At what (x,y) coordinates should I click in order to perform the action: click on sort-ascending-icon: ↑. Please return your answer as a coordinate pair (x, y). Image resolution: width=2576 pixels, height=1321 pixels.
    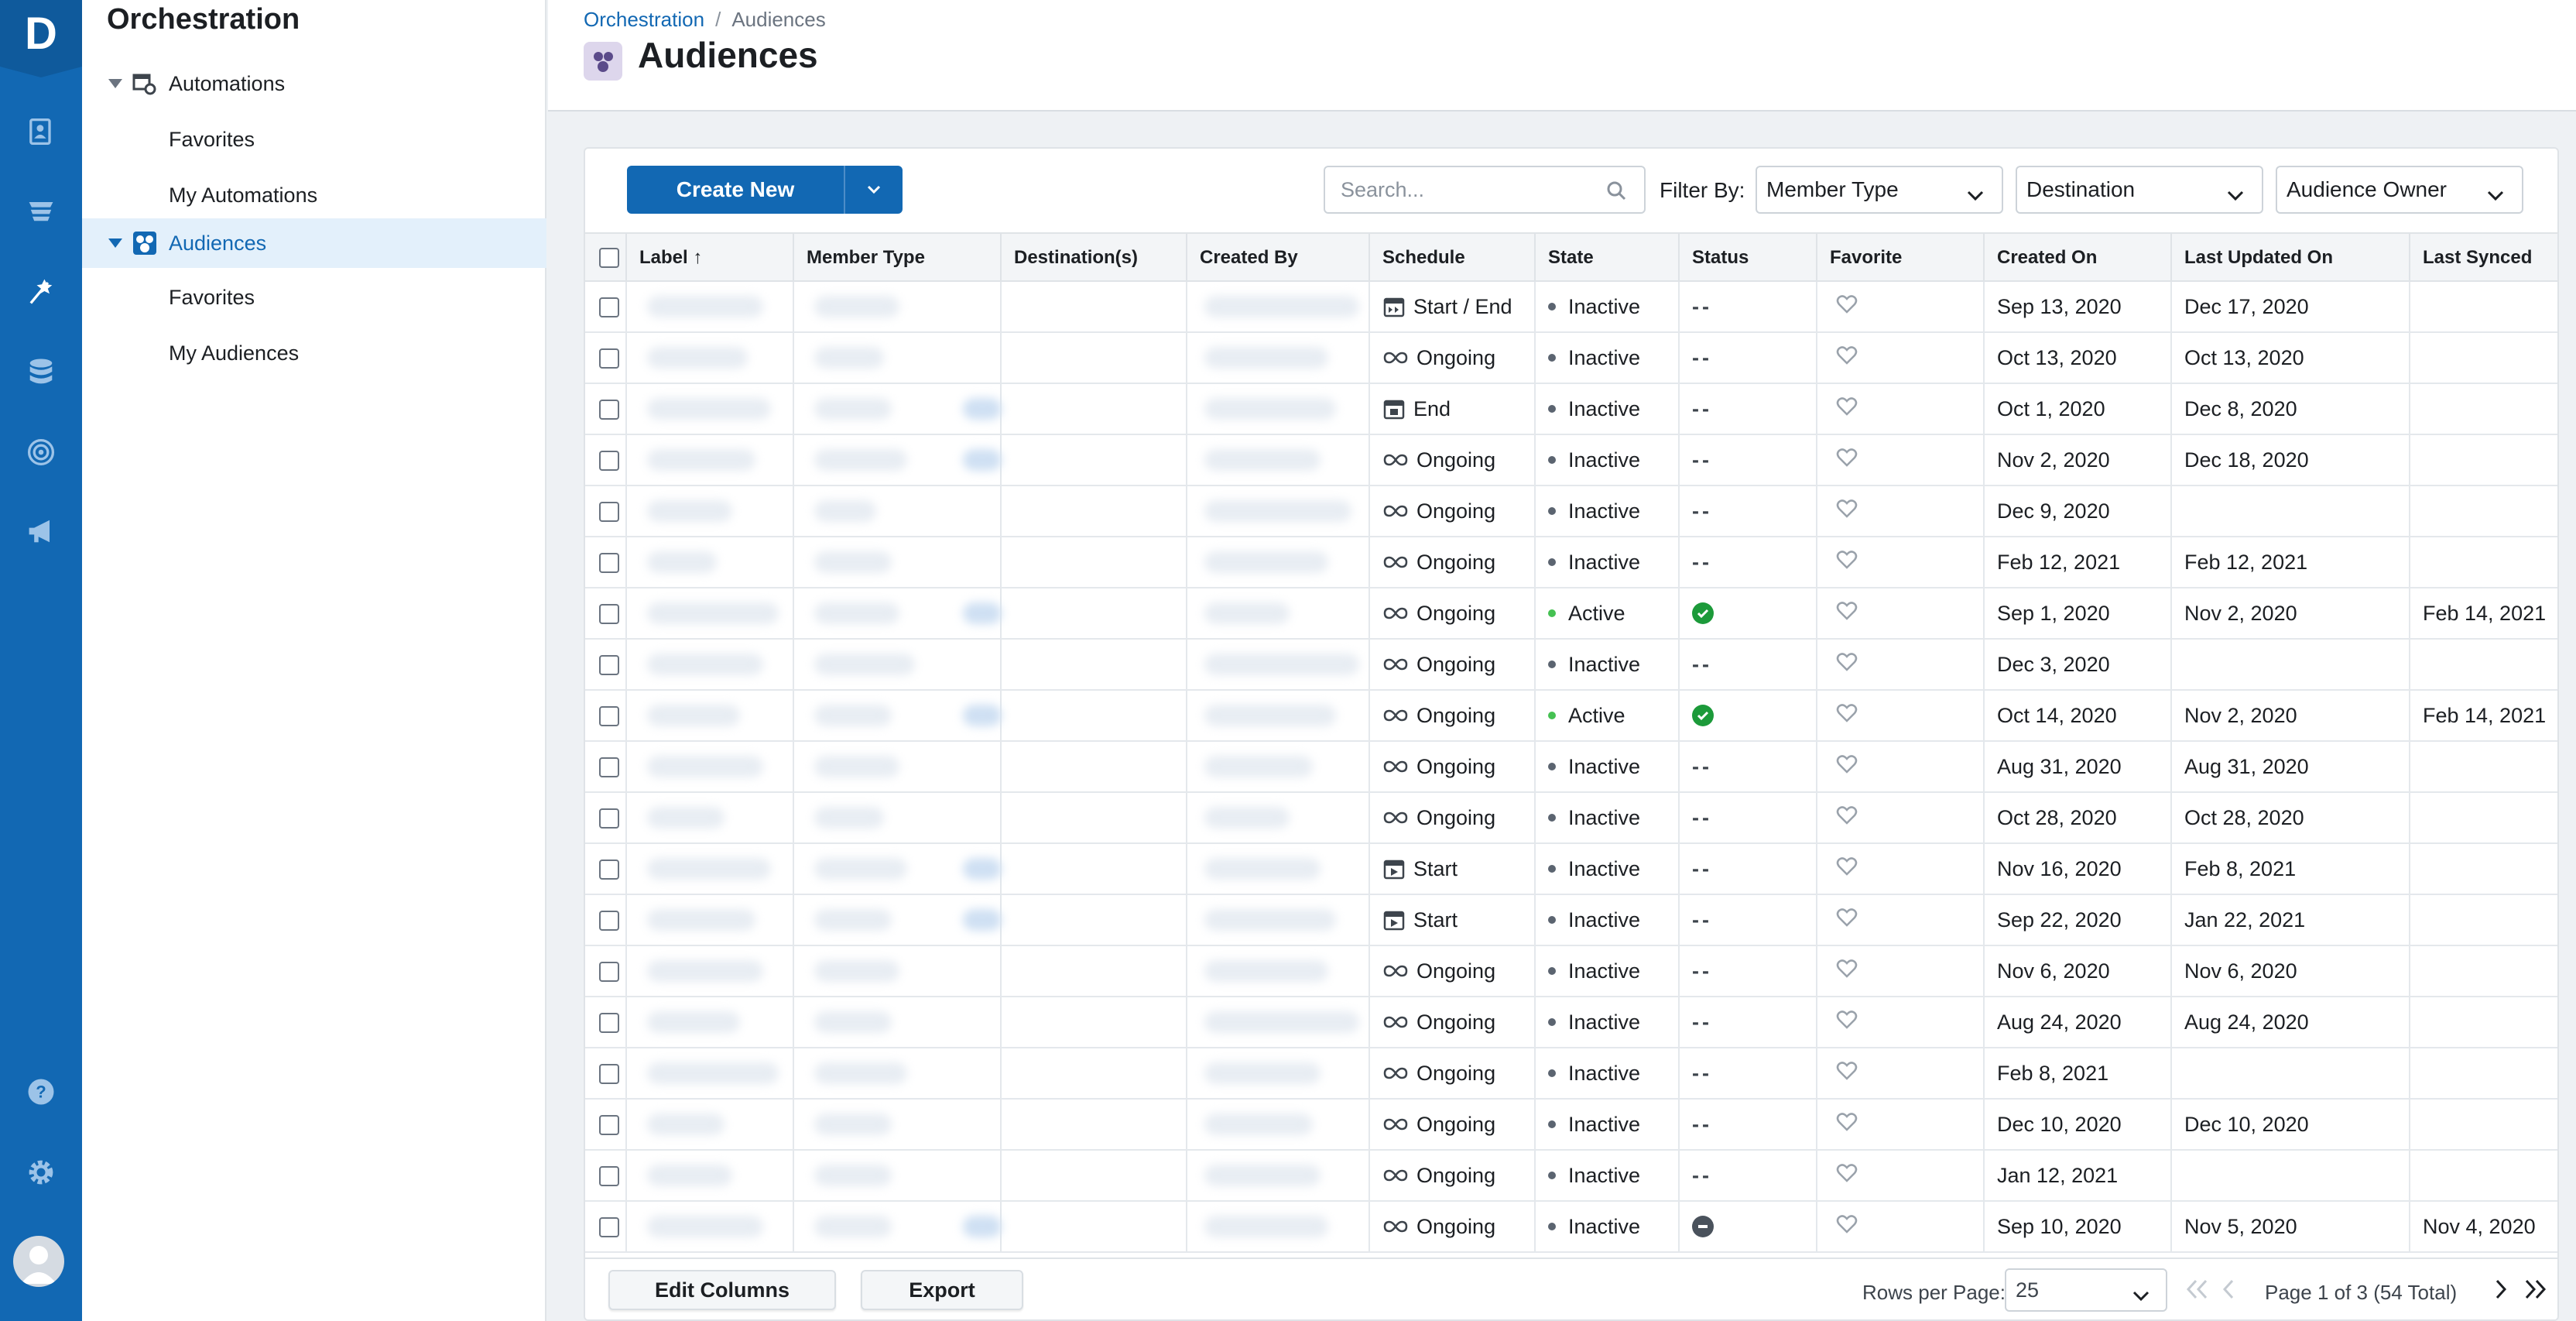
    Looking at the image, I should click on (697, 258).